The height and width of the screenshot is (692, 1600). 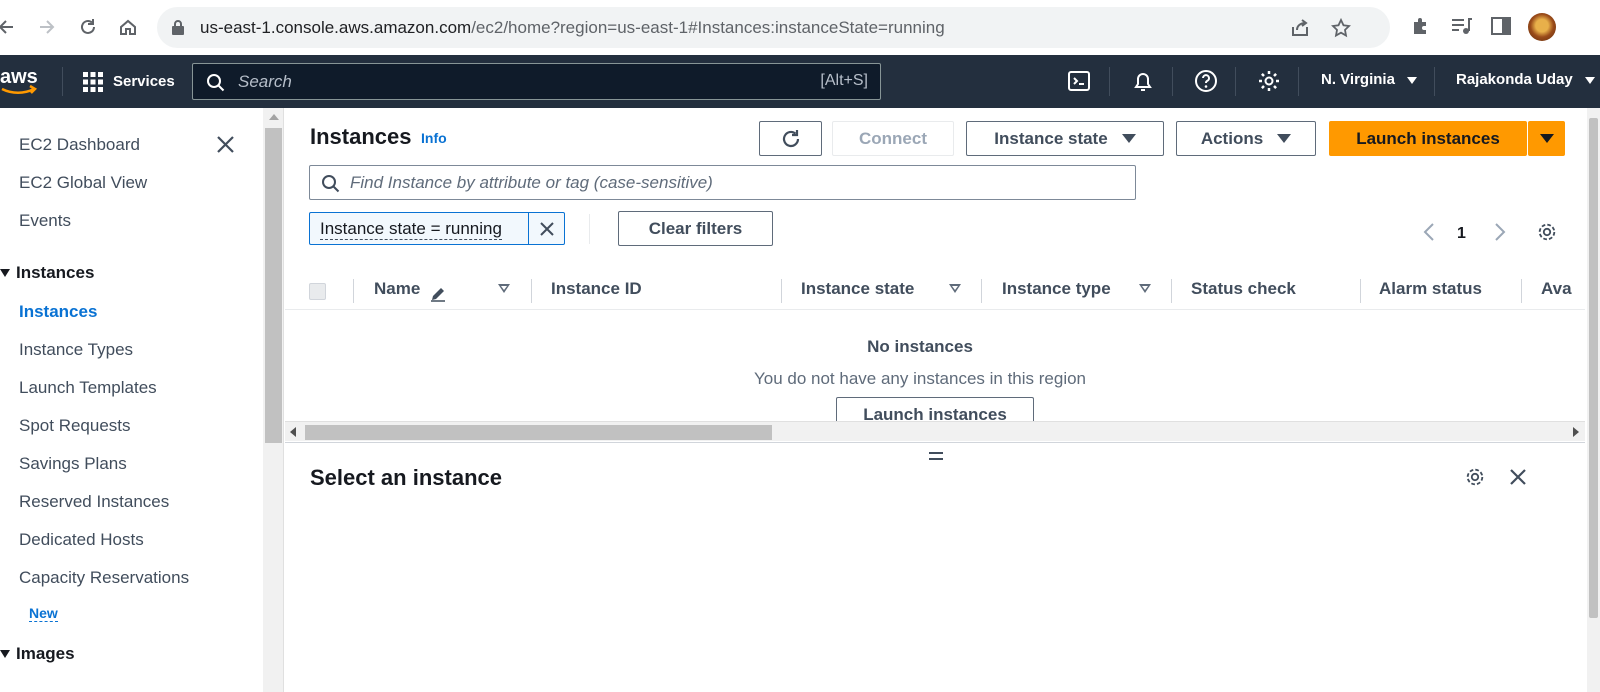 What do you see at coordinates (1428, 138) in the screenshot?
I see `launch-instances-button: Launch instances` at bounding box center [1428, 138].